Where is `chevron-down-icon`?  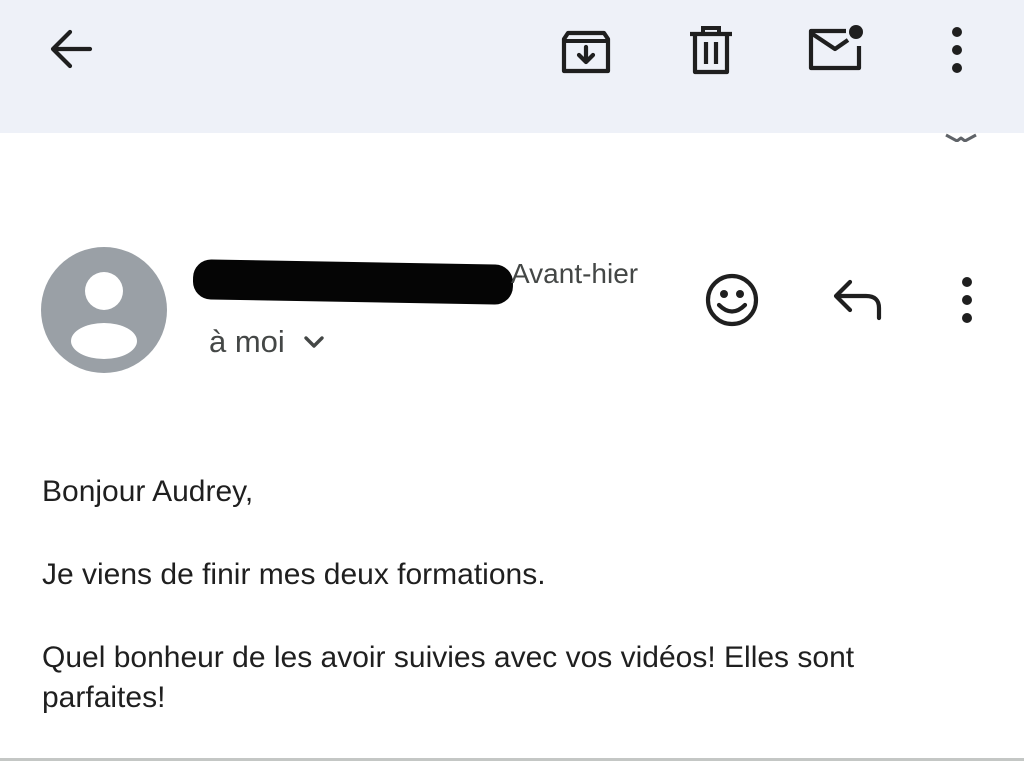 chevron-down-icon is located at coordinates (314, 342).